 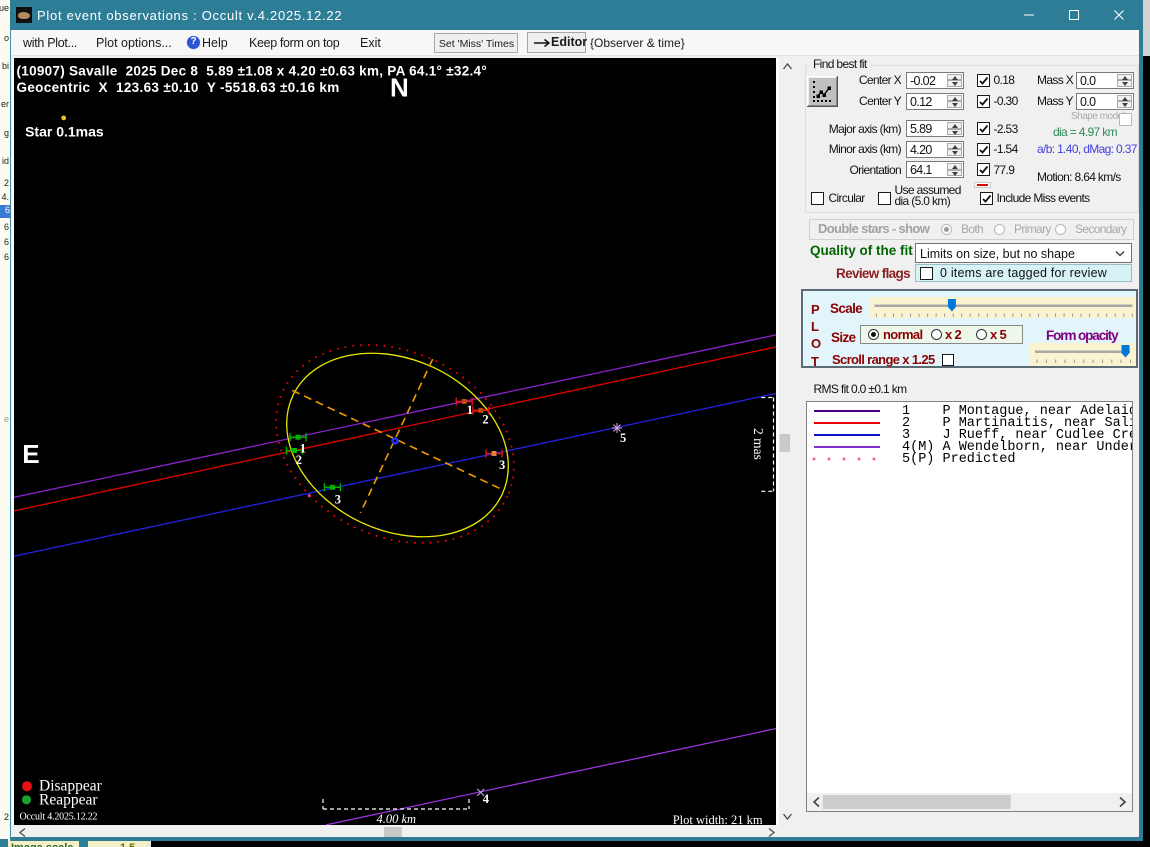 What do you see at coordinates (718, 819) in the screenshot?
I see `svg-text: Plot width: 21 km` at bounding box center [718, 819].